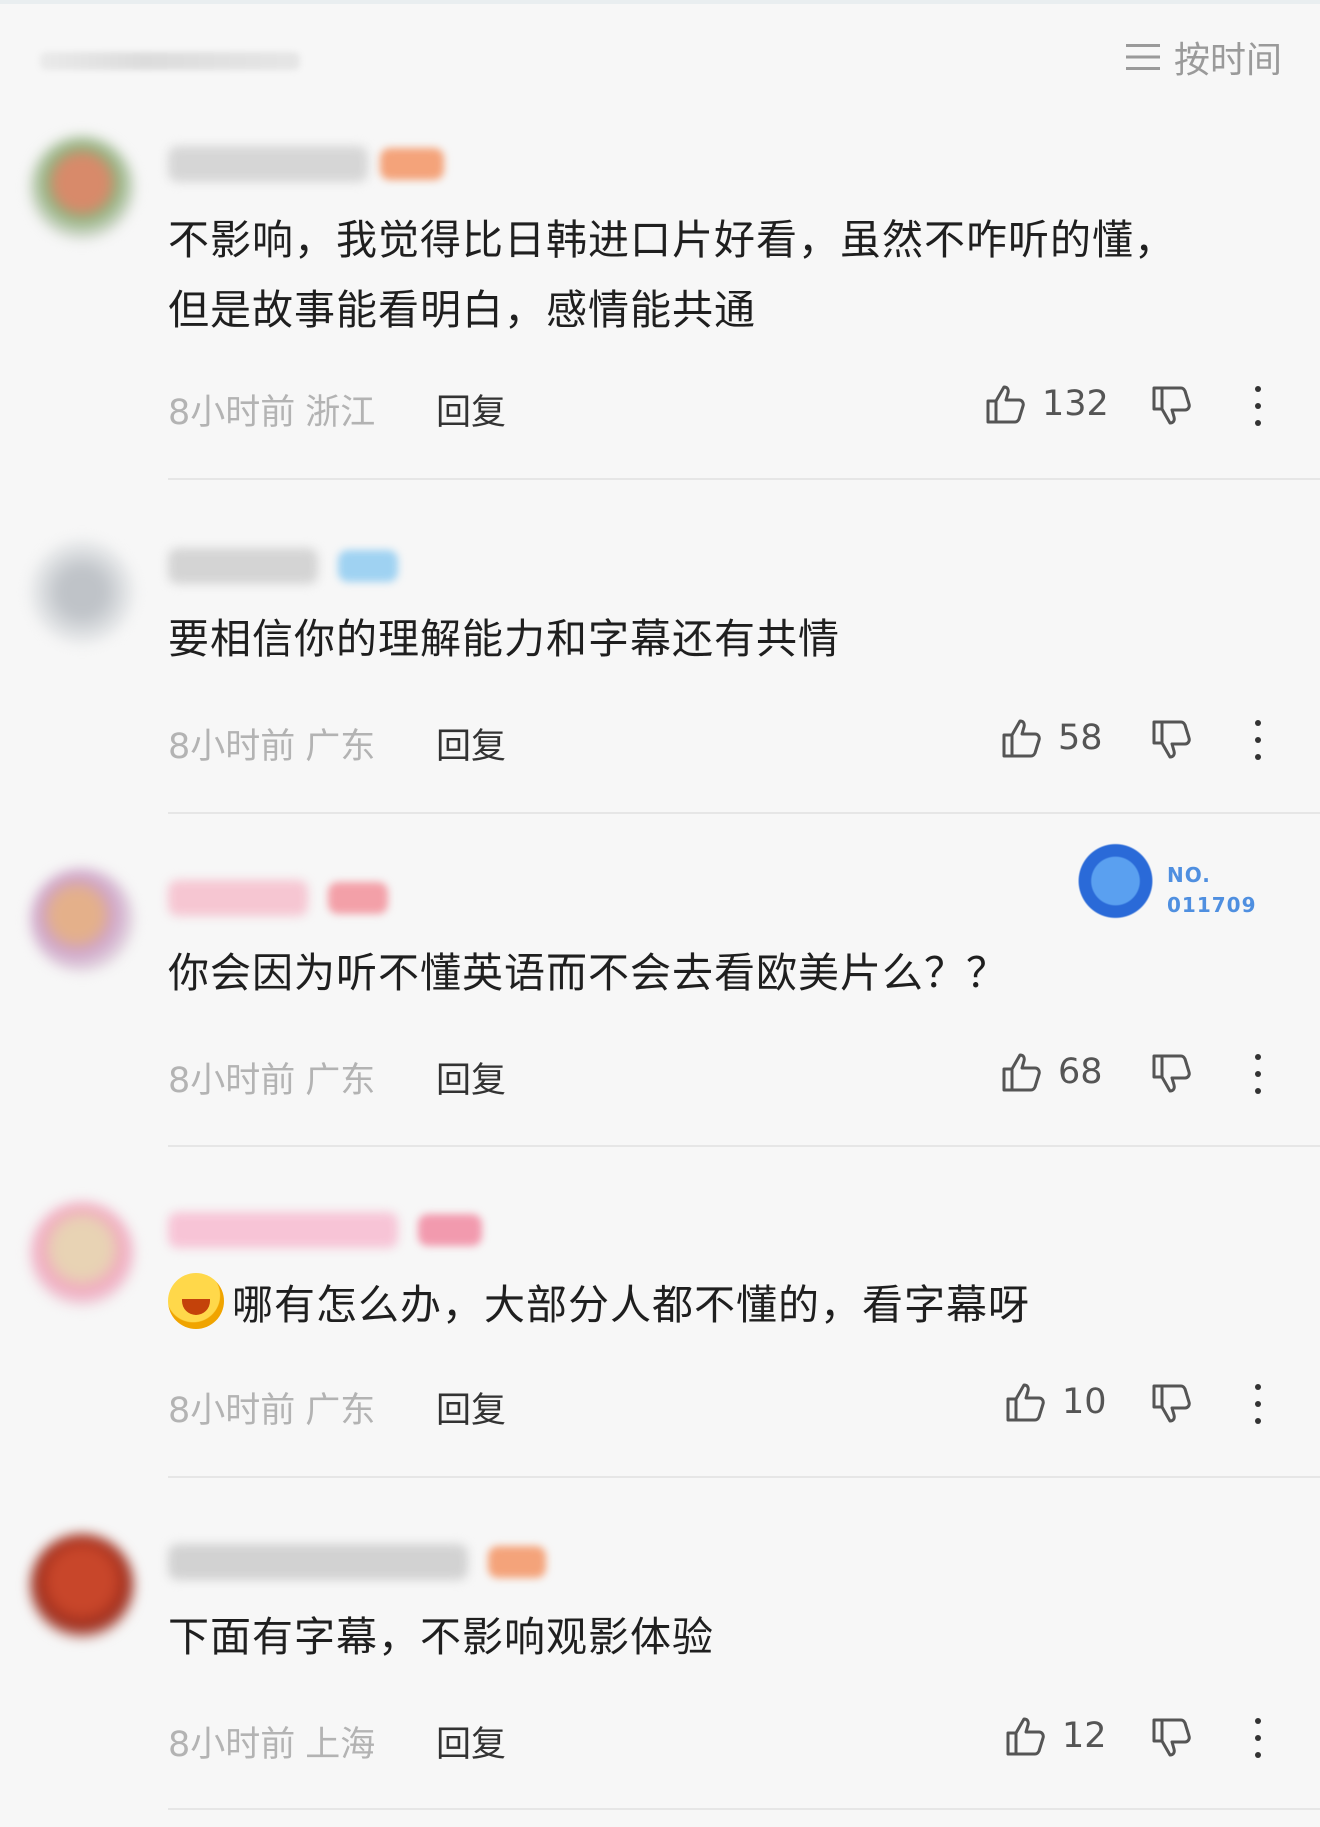  Describe the element at coordinates (1055, 1736) in the screenshot. I see `like-button: 12` at that location.